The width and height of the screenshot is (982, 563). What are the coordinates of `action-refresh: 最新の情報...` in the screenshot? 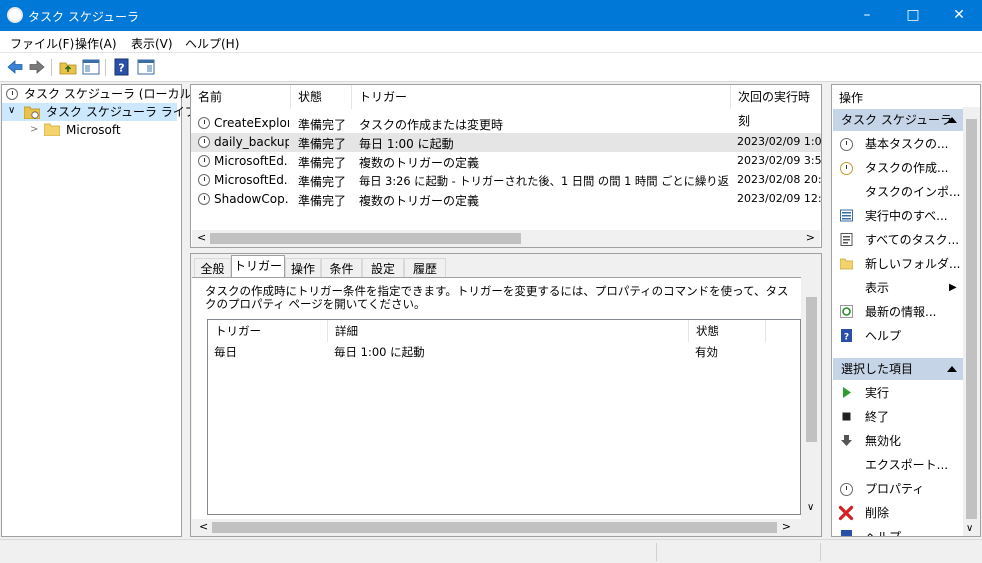 It's located at (898, 312).